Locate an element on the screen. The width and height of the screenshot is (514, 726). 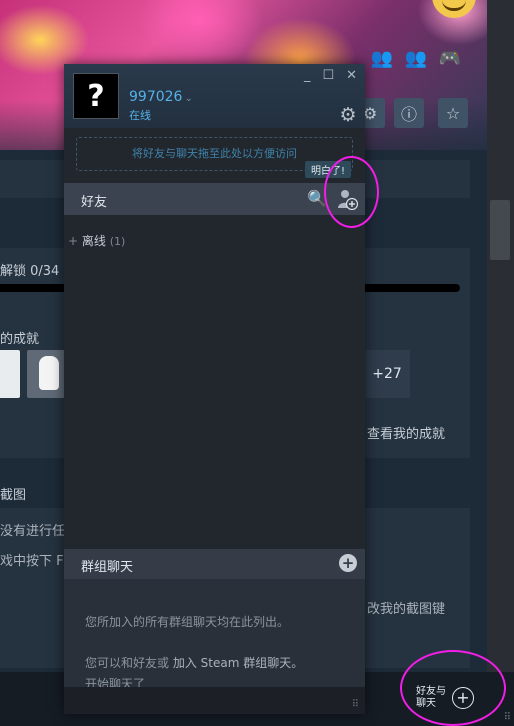
minimize-icon: _ is located at coordinates (307, 75).